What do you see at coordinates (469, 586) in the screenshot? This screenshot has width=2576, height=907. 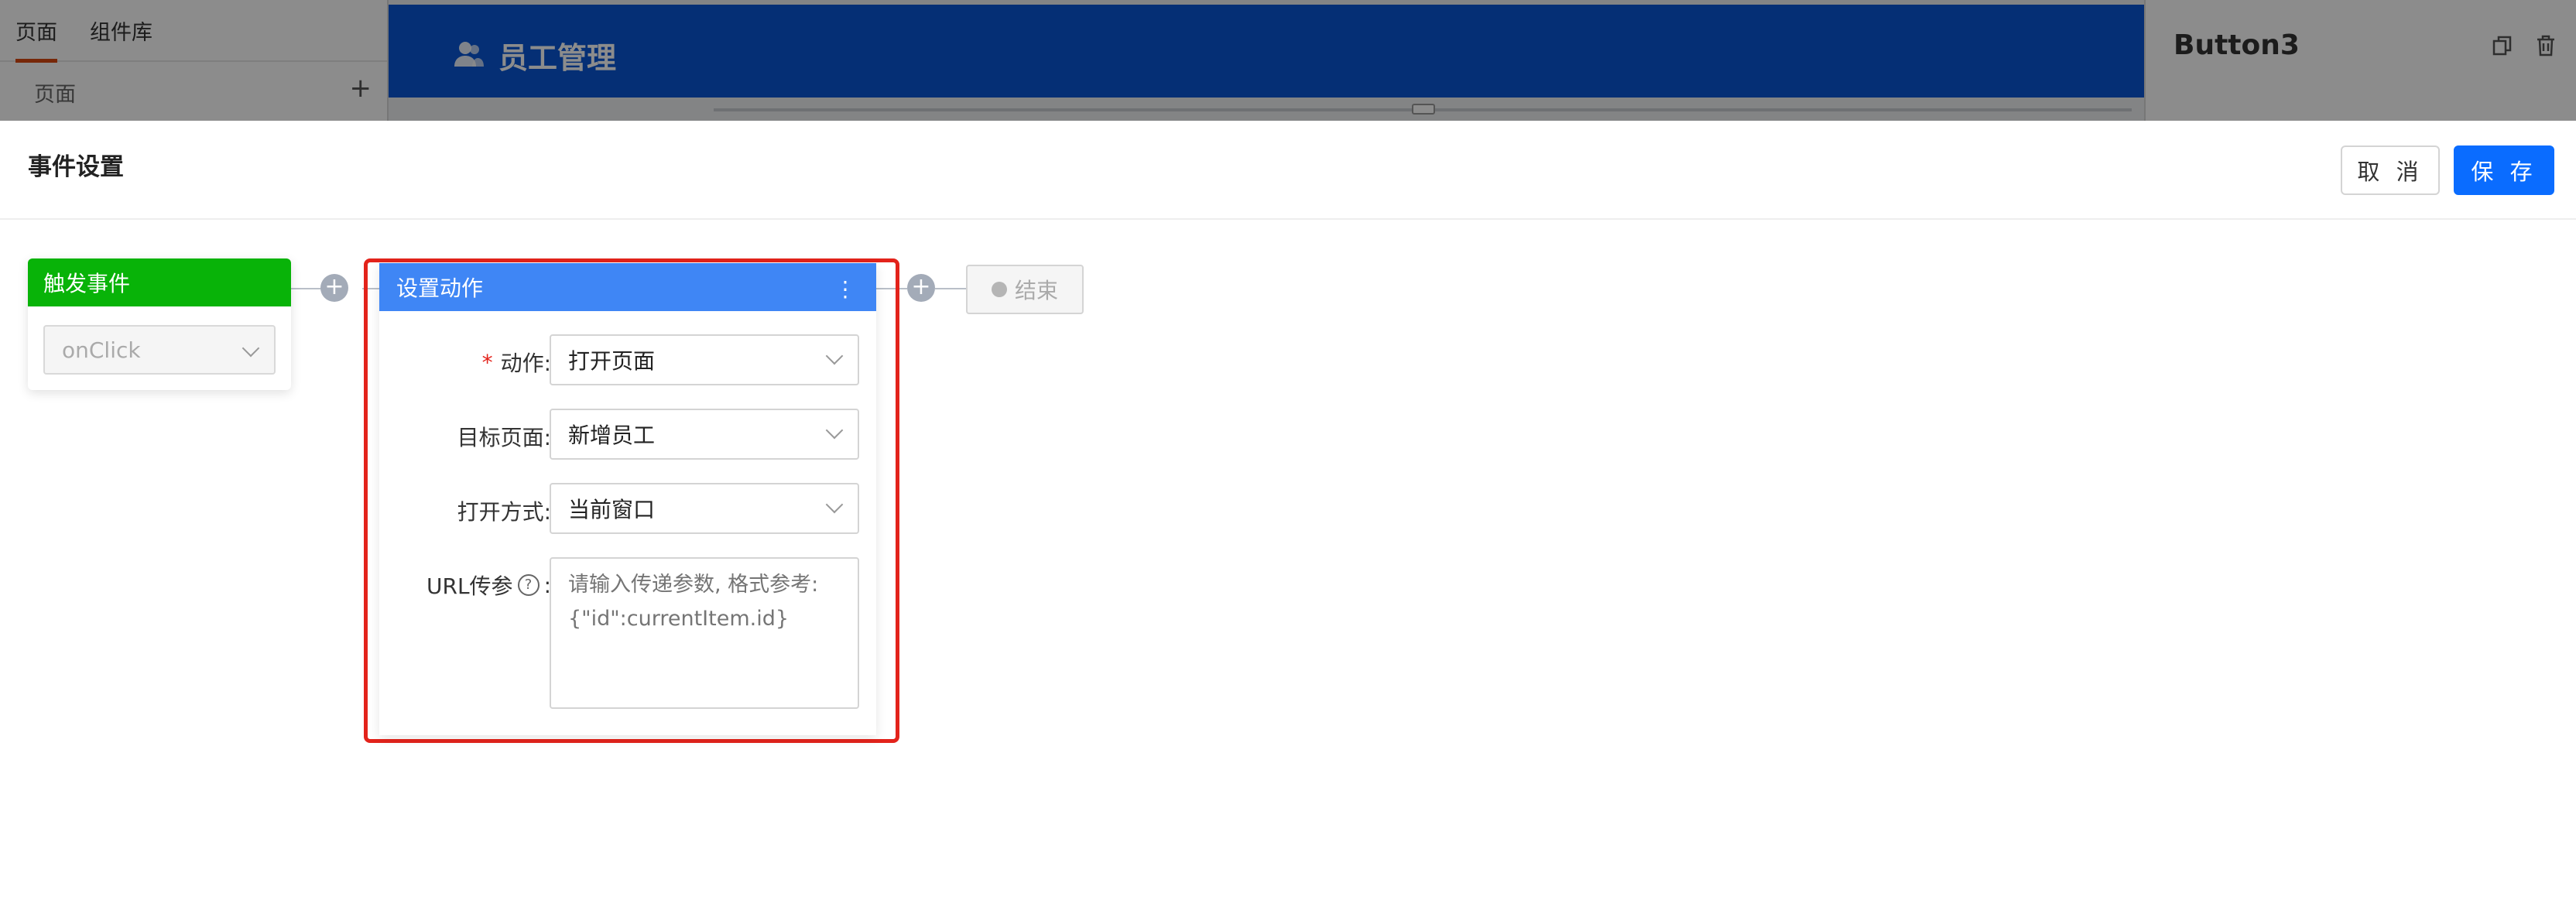 I see `url-params-label-text: URL传参` at bounding box center [469, 586].